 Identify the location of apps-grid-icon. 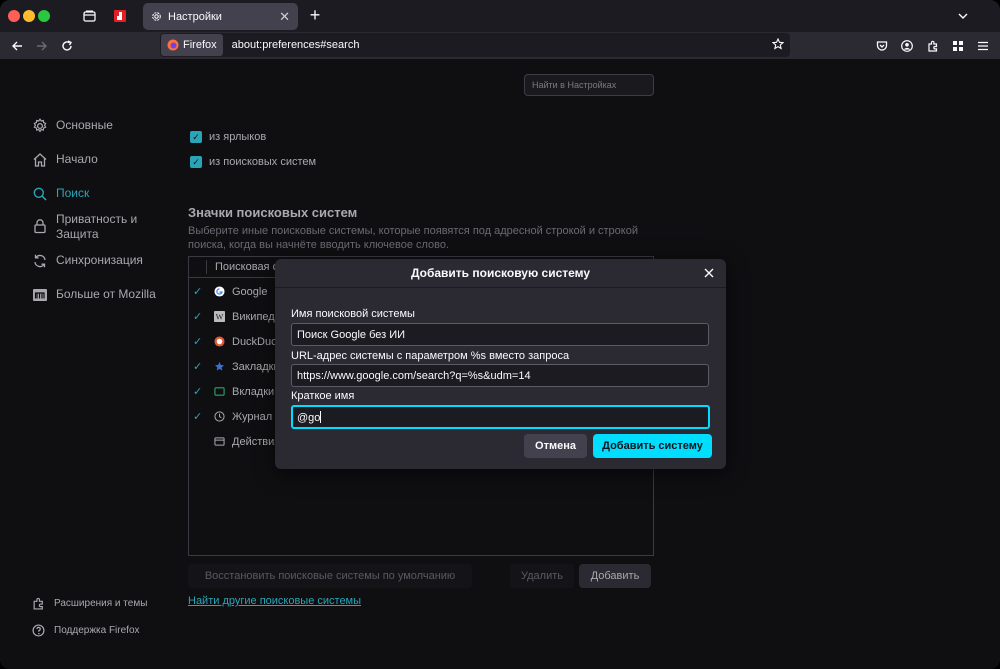
(958, 46).